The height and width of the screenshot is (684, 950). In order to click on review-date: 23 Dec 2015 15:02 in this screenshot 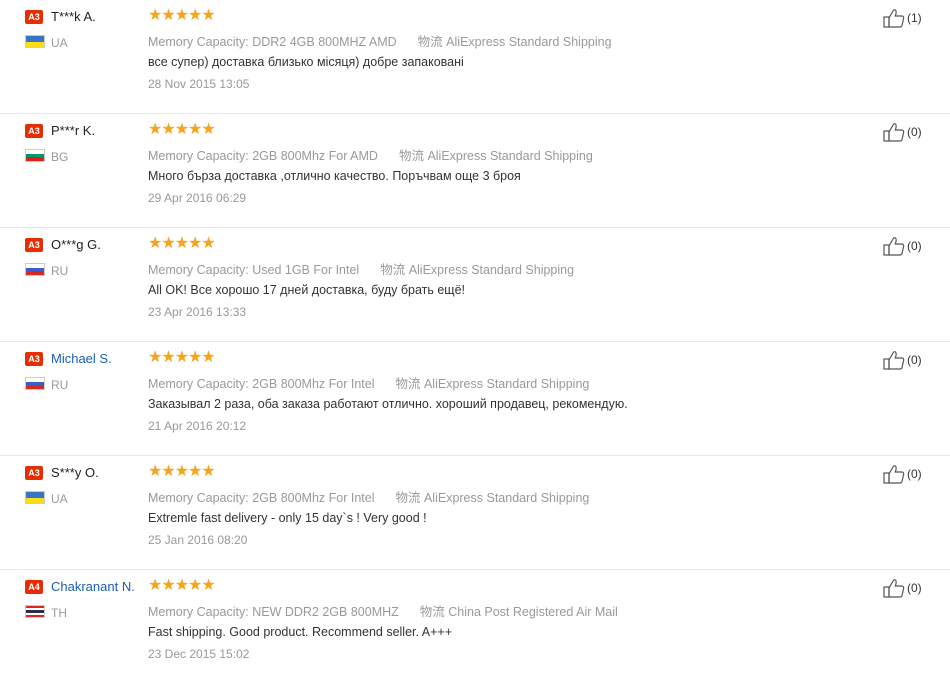, I will do `click(199, 654)`.